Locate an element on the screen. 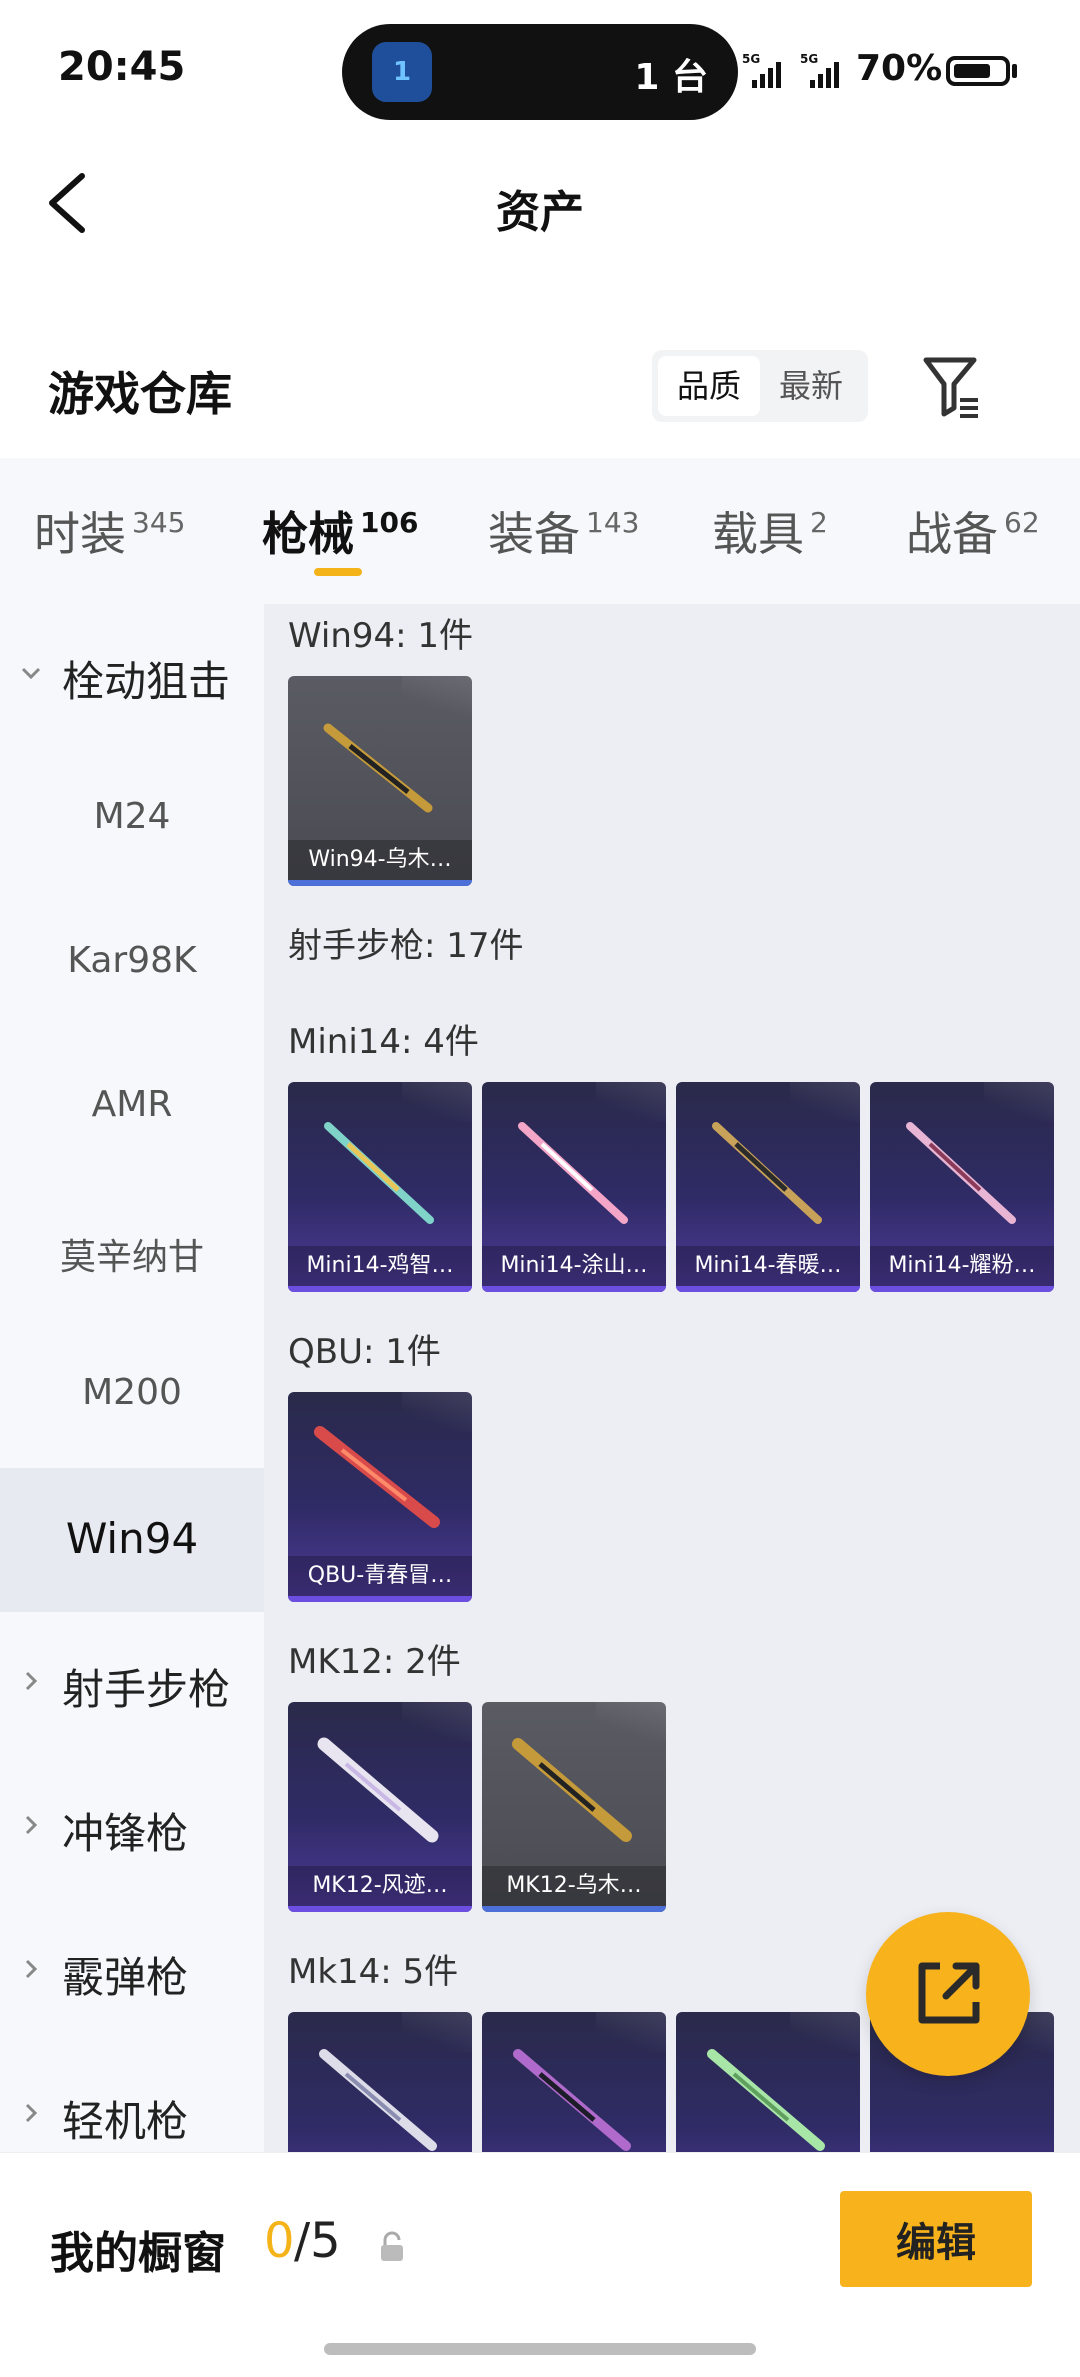 This screenshot has height=2377, width=1080. sidebar-group-dmr: 射手步枪 is located at coordinates (132, 1684).